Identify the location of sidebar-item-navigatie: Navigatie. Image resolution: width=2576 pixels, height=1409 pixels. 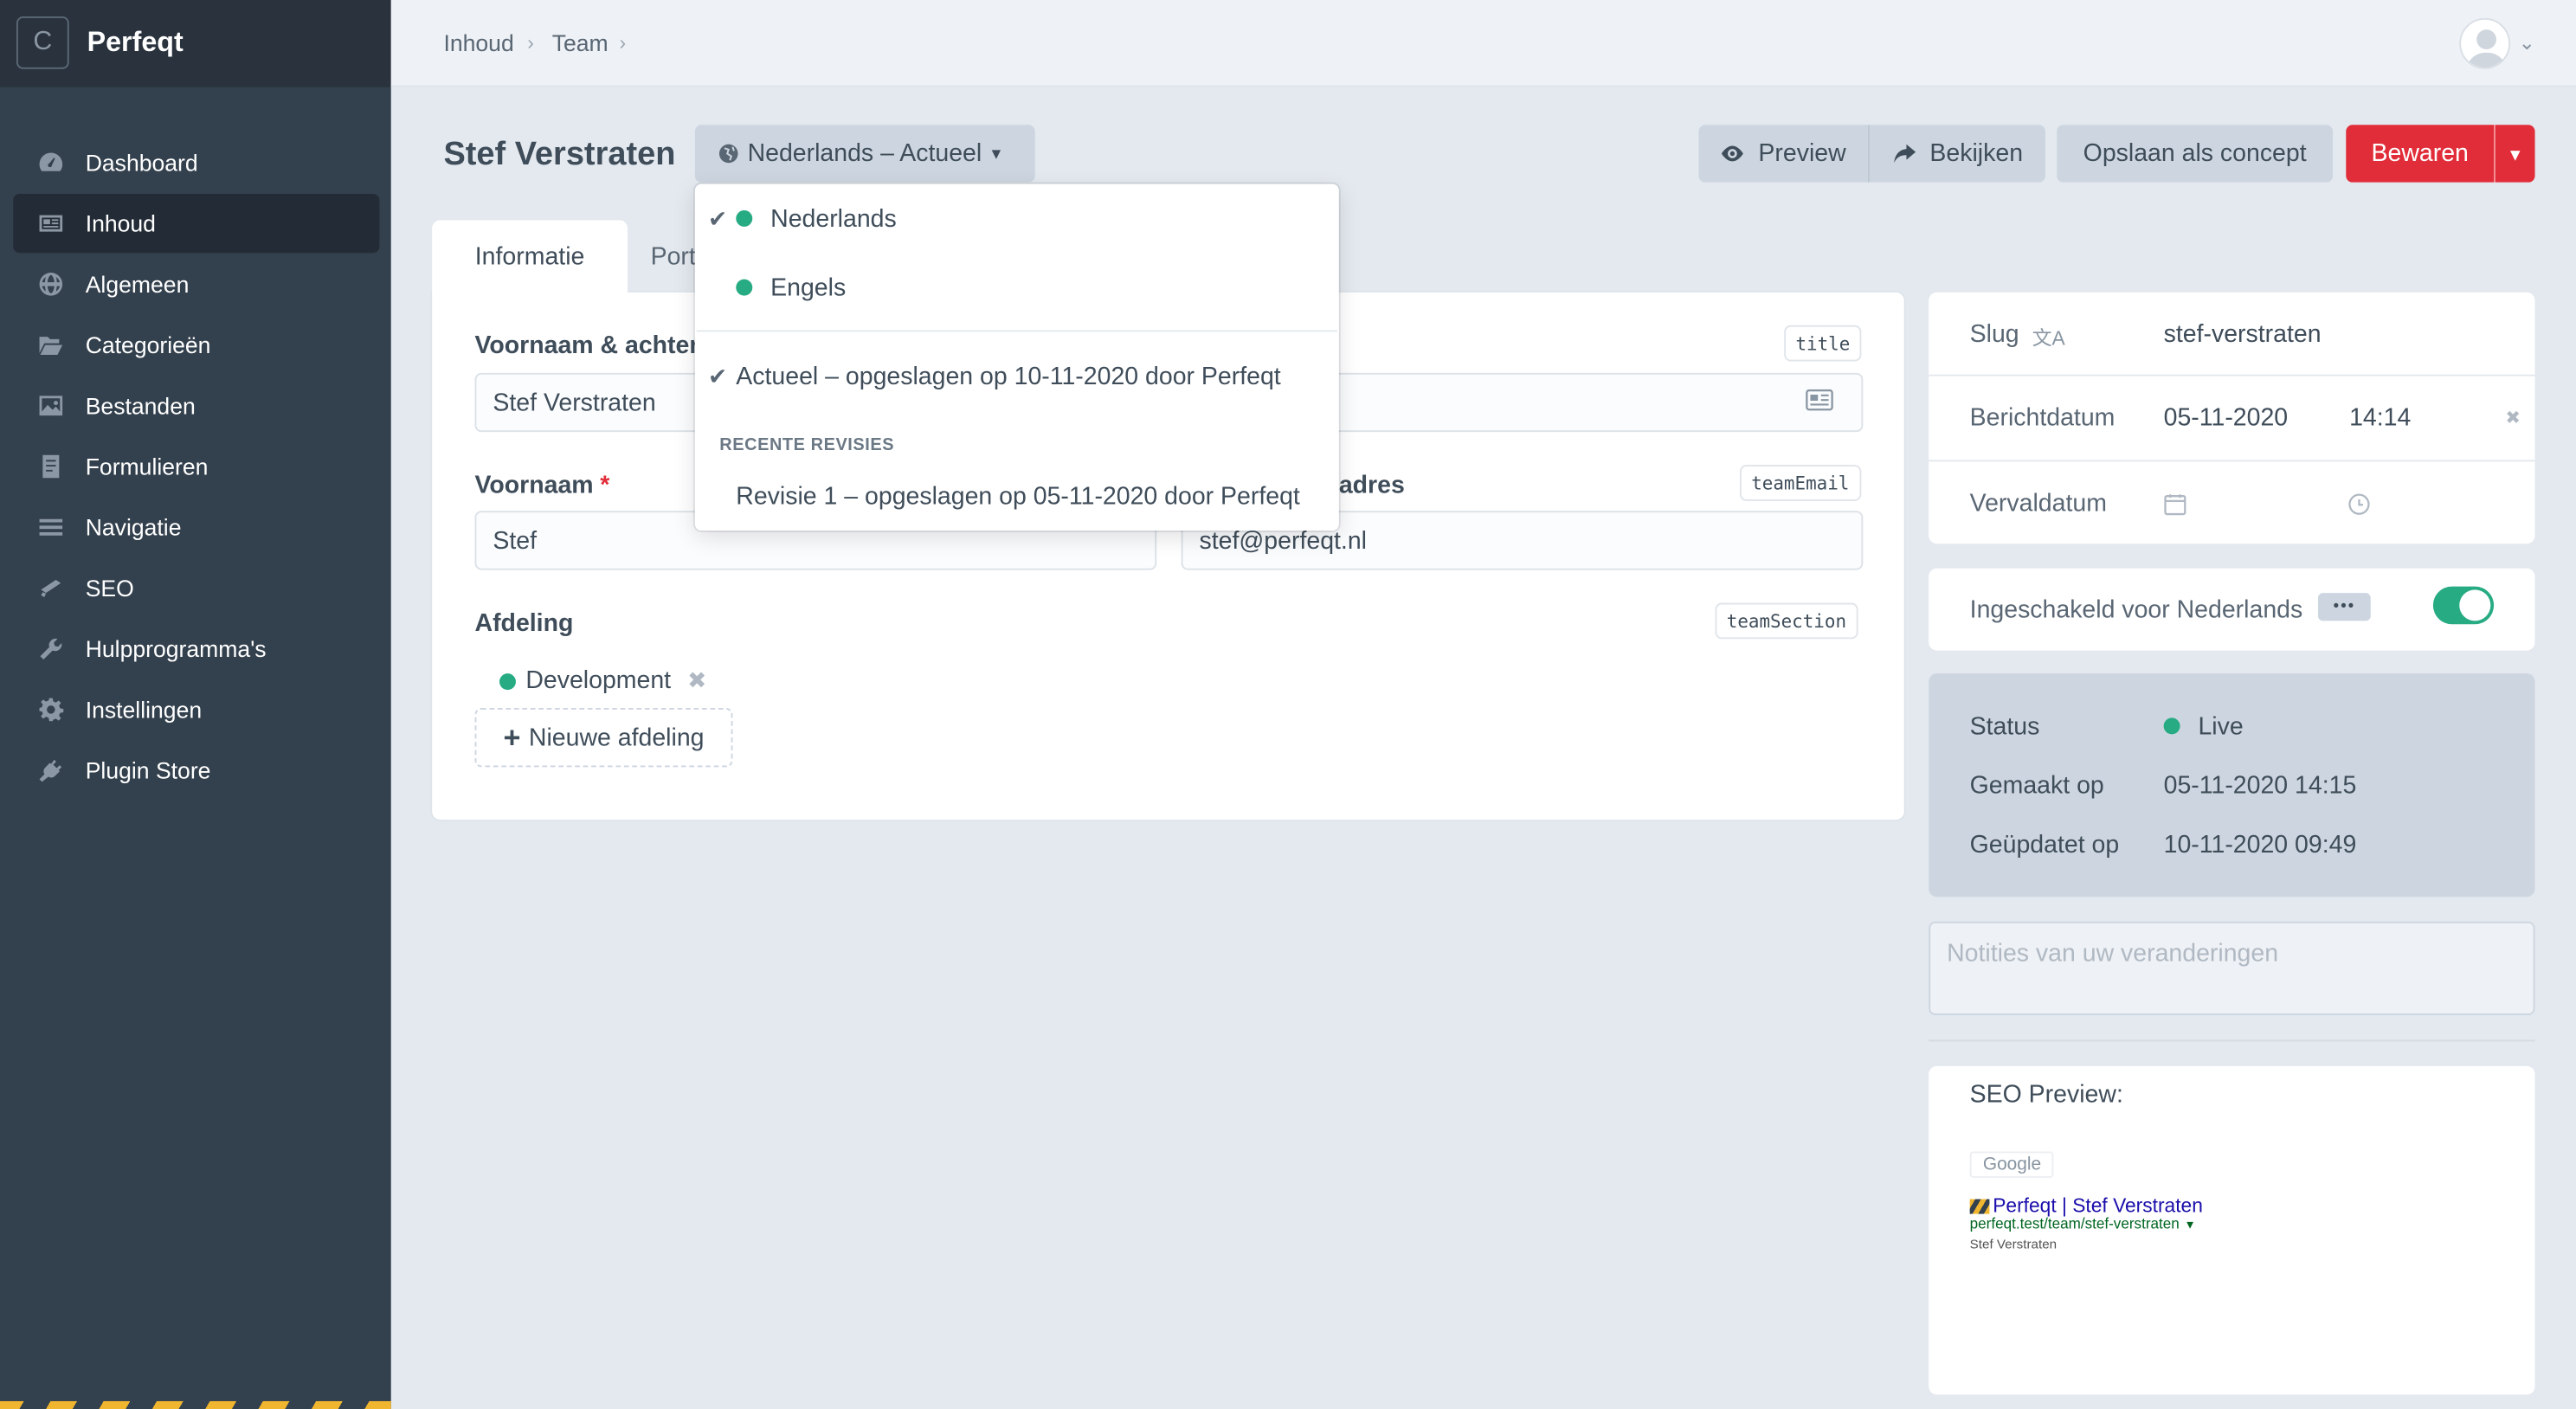
(196, 527).